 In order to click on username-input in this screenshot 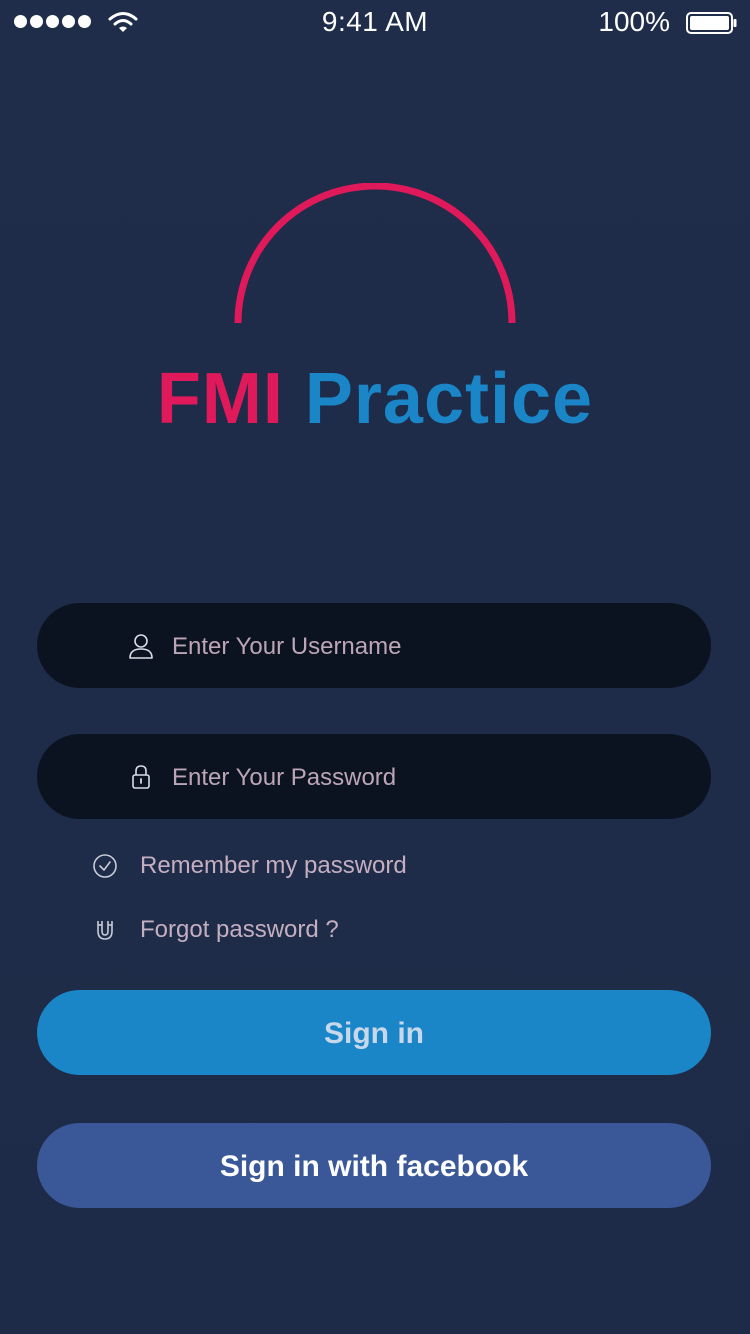, I will do `click(432, 646)`.